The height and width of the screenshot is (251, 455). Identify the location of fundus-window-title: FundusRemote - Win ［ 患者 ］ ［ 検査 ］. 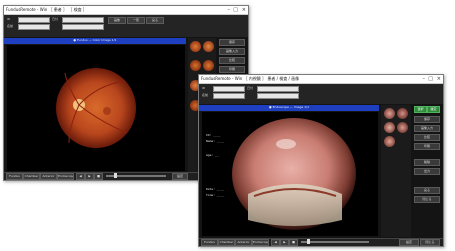
(46, 9).